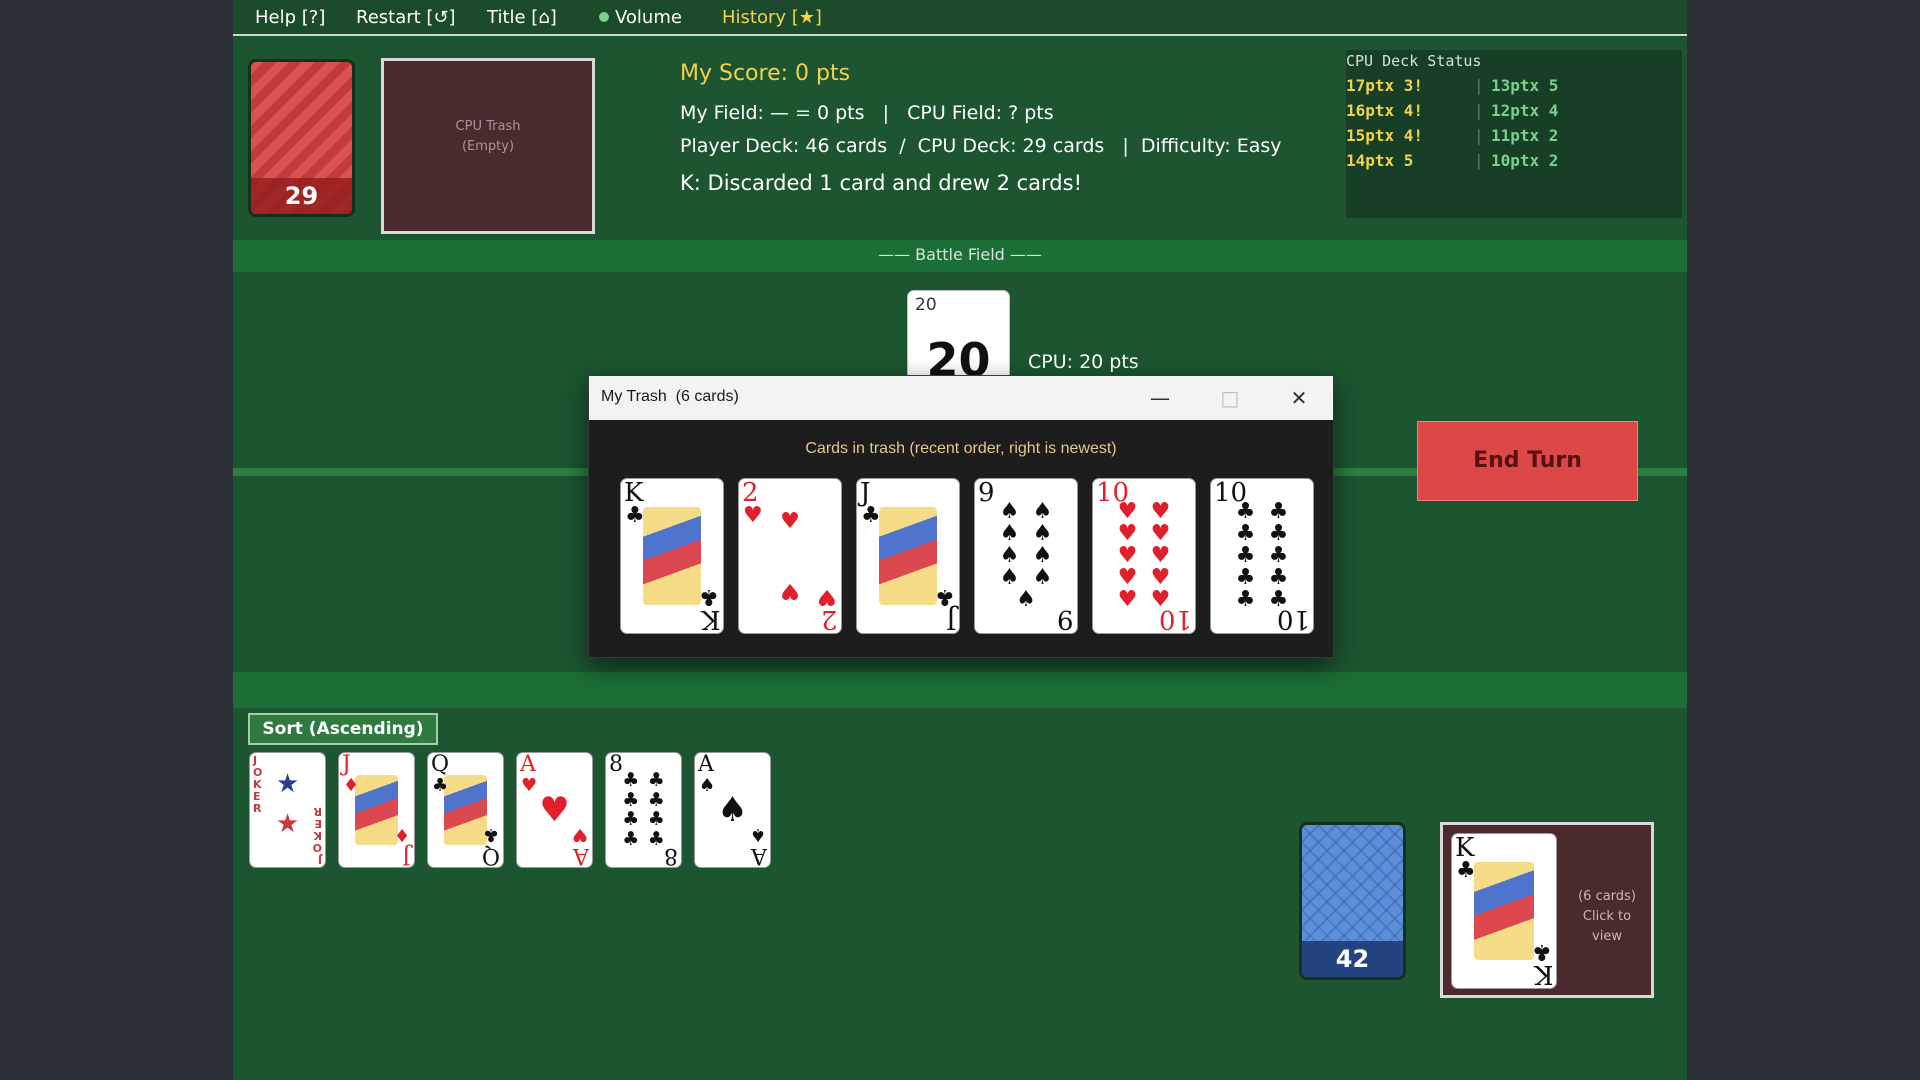 This screenshot has height=1080, width=1920. I want to click on trash-card: J ♣ J ♣, so click(908, 556).